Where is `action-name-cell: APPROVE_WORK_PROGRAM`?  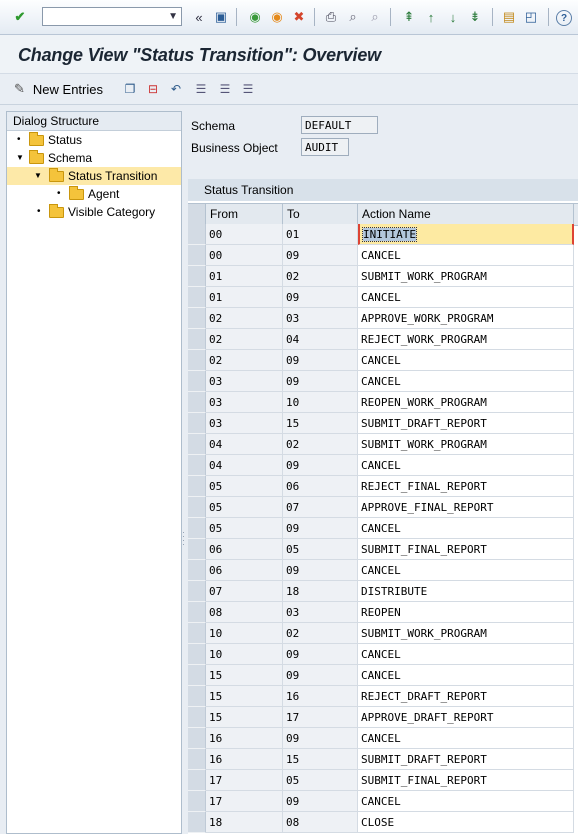
action-name-cell: APPROVE_WORK_PROGRAM is located at coordinates (466, 318).